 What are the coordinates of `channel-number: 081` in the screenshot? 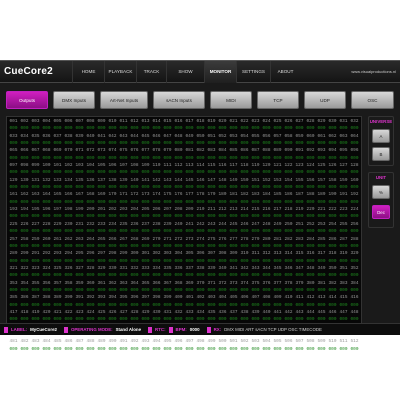 It's located at (189, 151).